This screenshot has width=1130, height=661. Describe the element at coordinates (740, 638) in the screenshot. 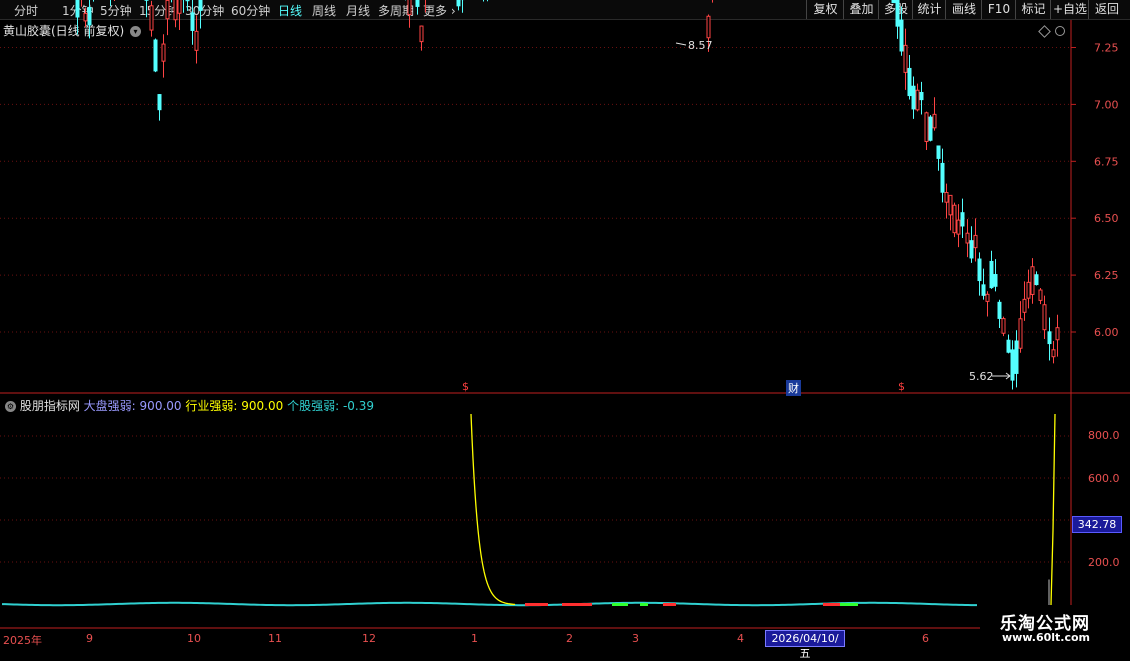

I see `date-label: 4` at that location.